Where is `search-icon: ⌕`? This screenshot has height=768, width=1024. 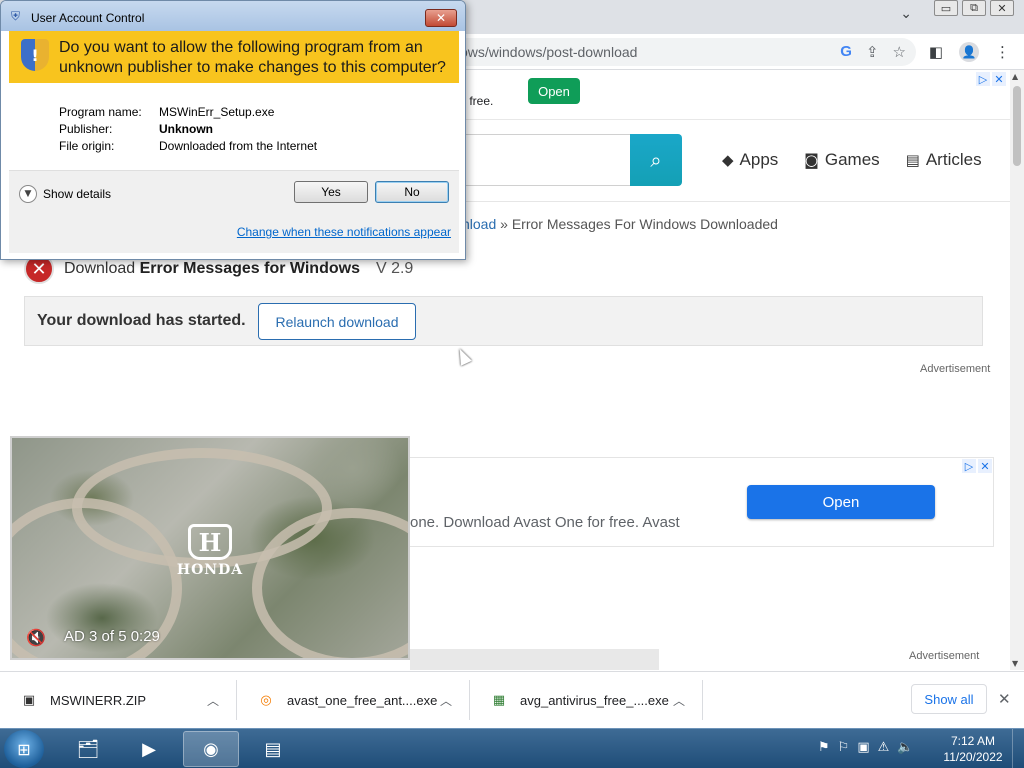
search-icon: ⌕ is located at coordinates (656, 160).